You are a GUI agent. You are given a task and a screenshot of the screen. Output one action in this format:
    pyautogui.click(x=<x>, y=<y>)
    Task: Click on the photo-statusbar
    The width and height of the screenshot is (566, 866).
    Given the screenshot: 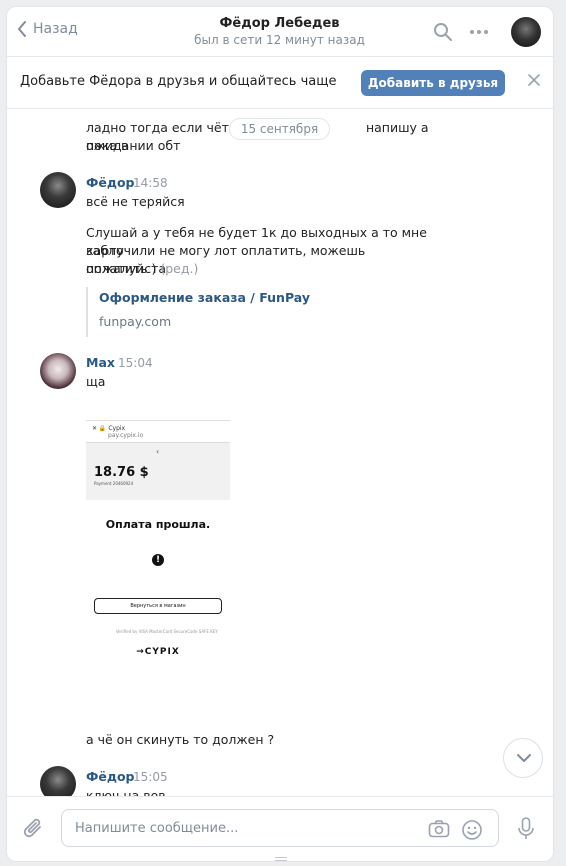 What is the action you would take?
    pyautogui.click(x=158, y=416)
    